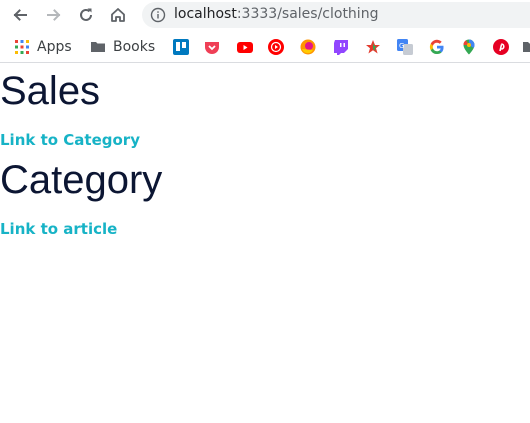 The width and height of the screenshot is (530, 423). I want to click on bookmark-apps: Apps, so click(43, 47).